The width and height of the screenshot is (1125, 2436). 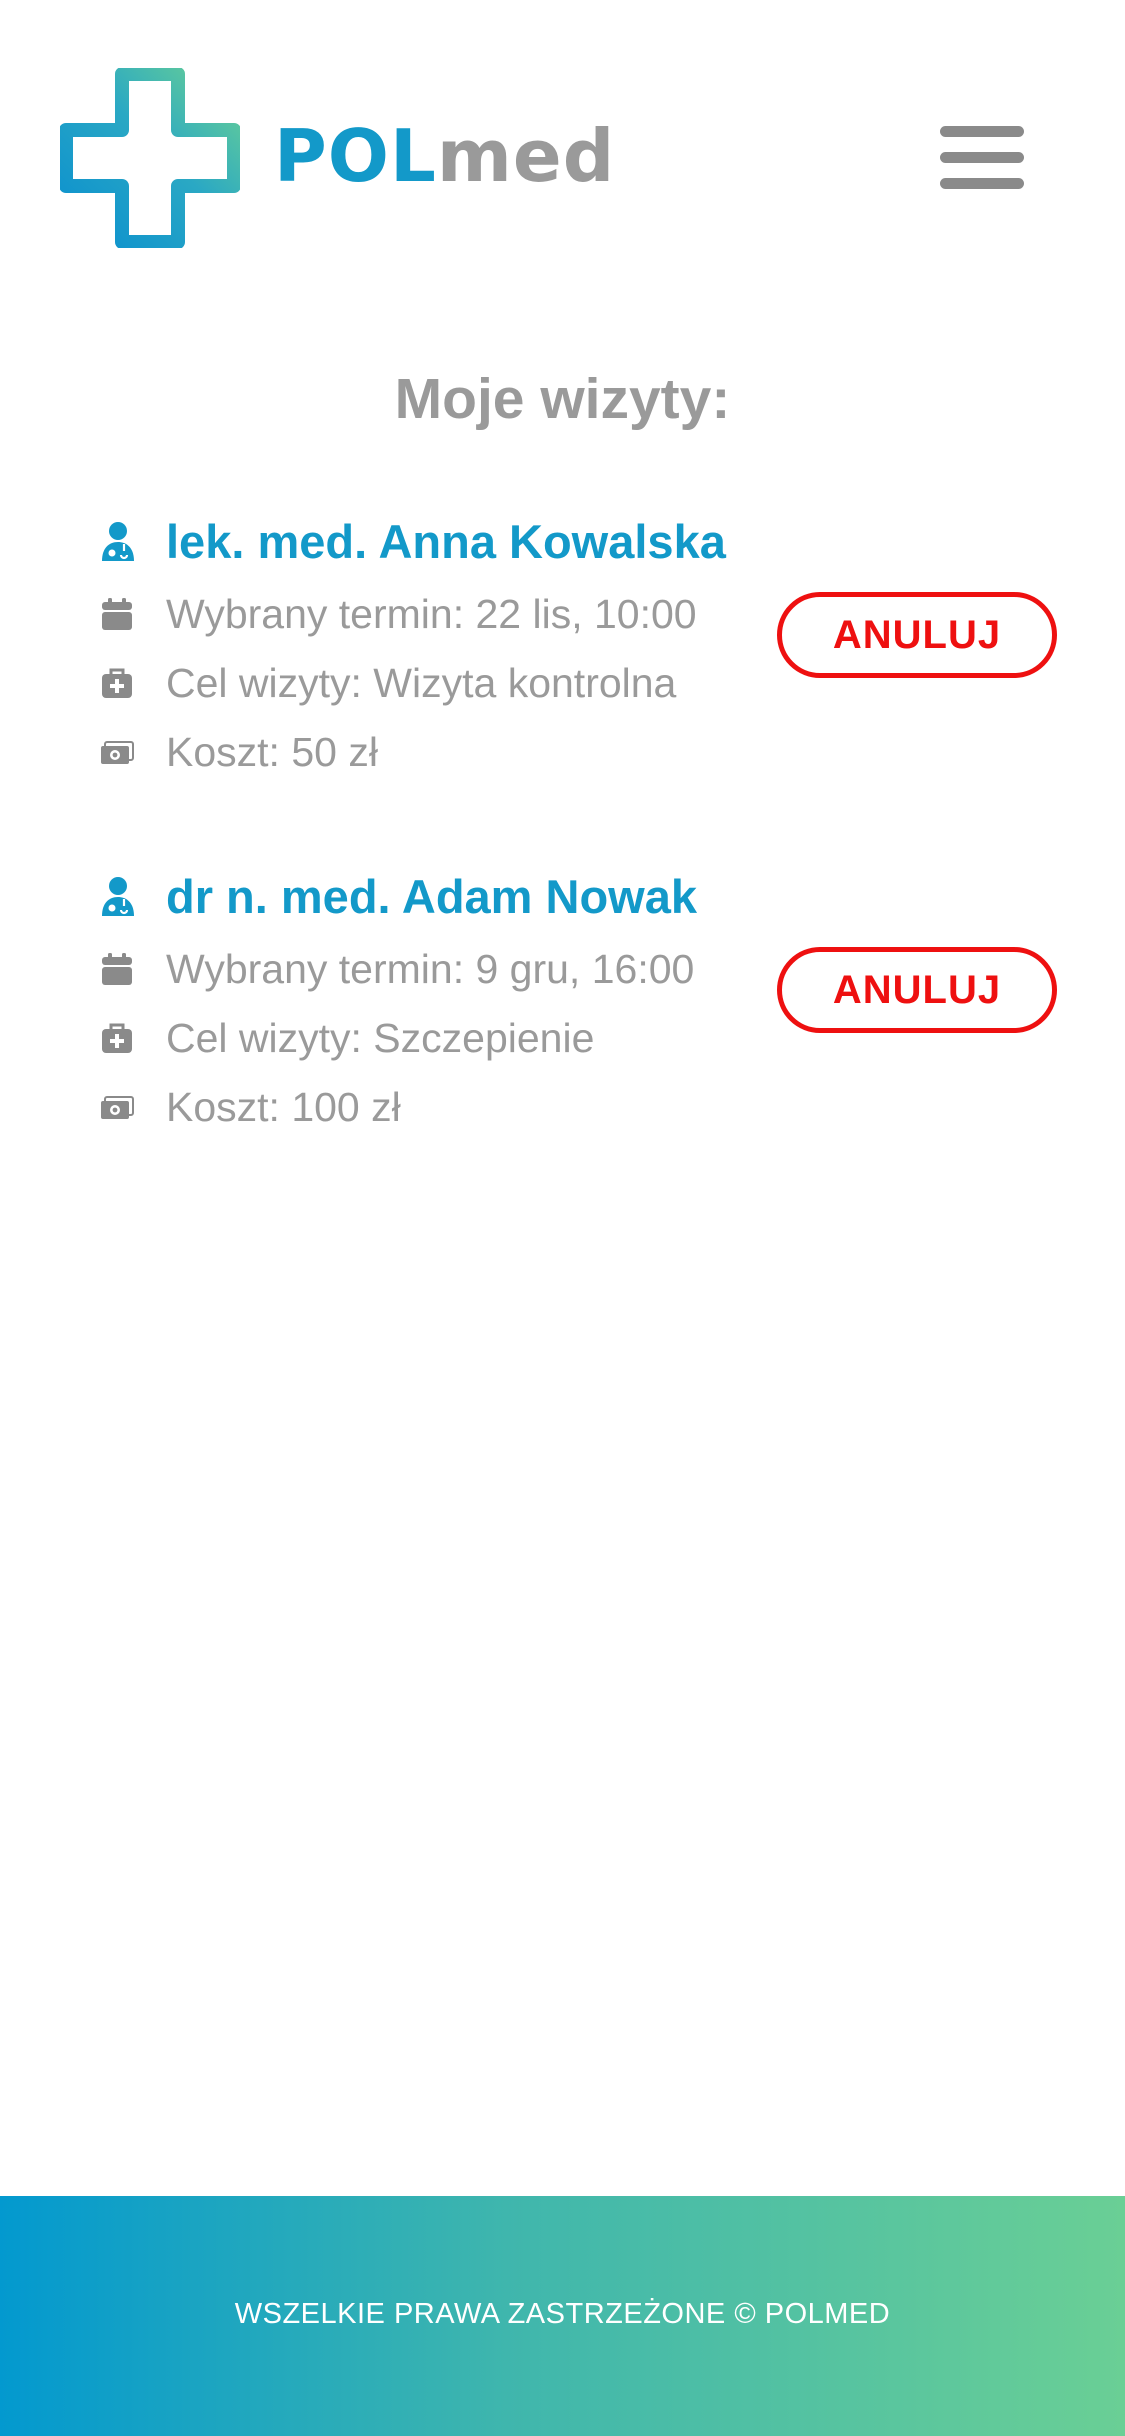 What do you see at coordinates (431, 613) in the screenshot?
I see `visit-date: Wybrany termin: 22 lis, 10:00` at bounding box center [431, 613].